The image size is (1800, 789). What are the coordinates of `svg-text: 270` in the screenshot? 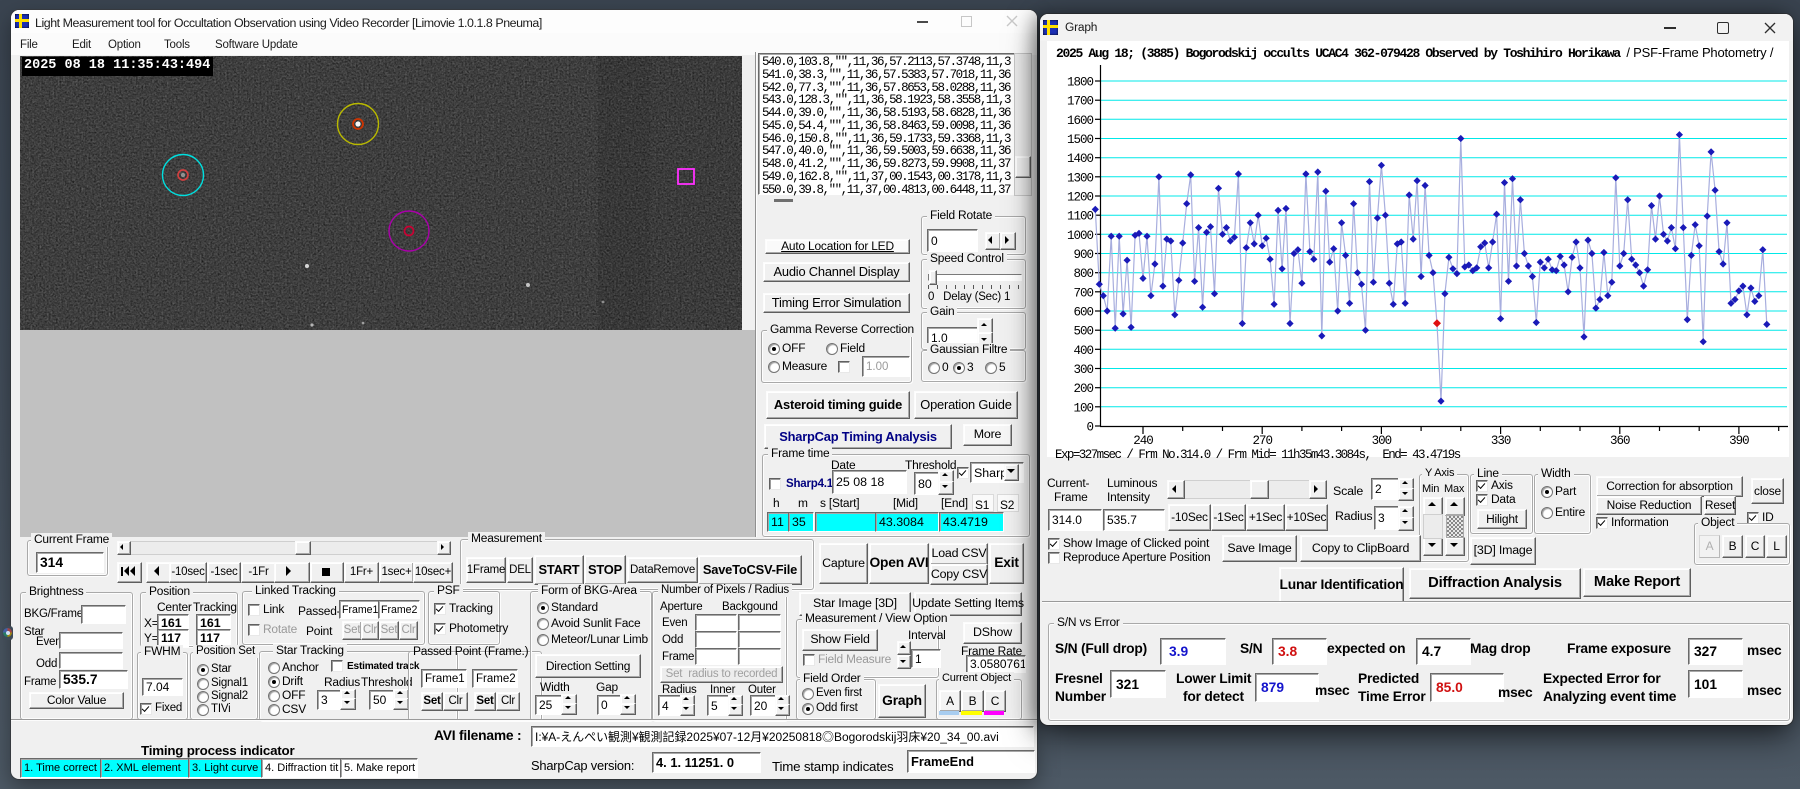 It's located at (1262, 441).